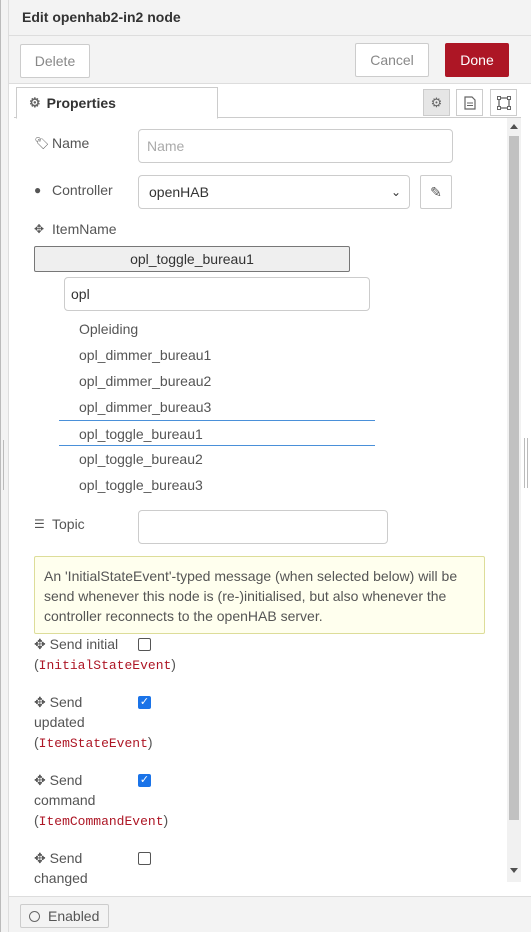 Image resolution: width=531 pixels, height=932 pixels. I want to click on send-initial-event: InitialStateEvent, so click(105, 665).